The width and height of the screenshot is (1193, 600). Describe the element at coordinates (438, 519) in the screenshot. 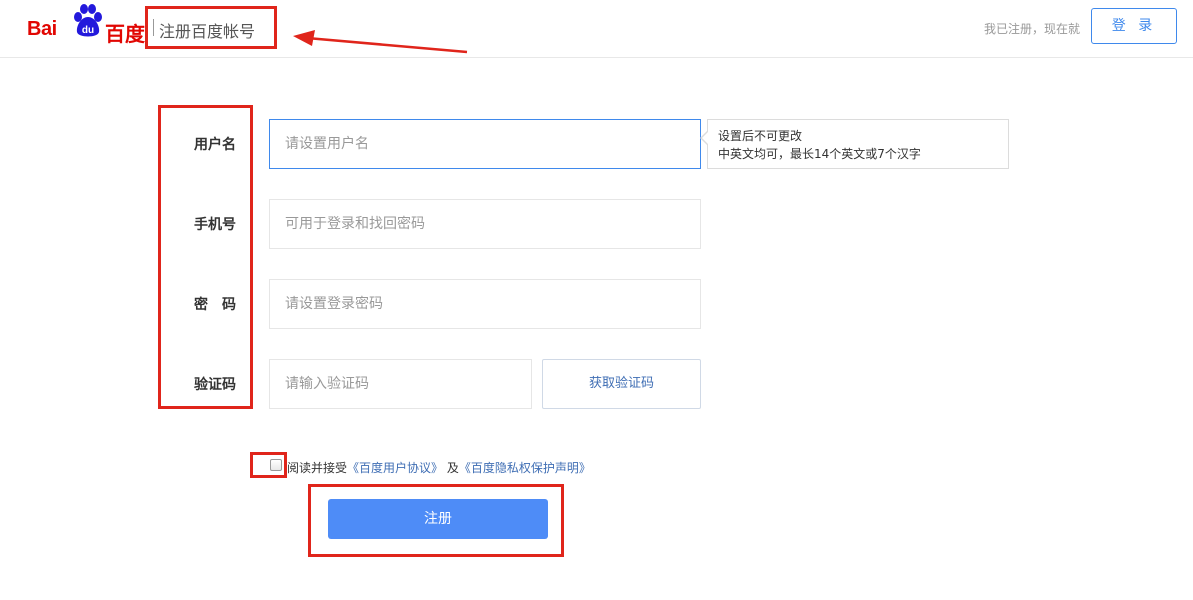

I see `register-button: 注册` at that location.